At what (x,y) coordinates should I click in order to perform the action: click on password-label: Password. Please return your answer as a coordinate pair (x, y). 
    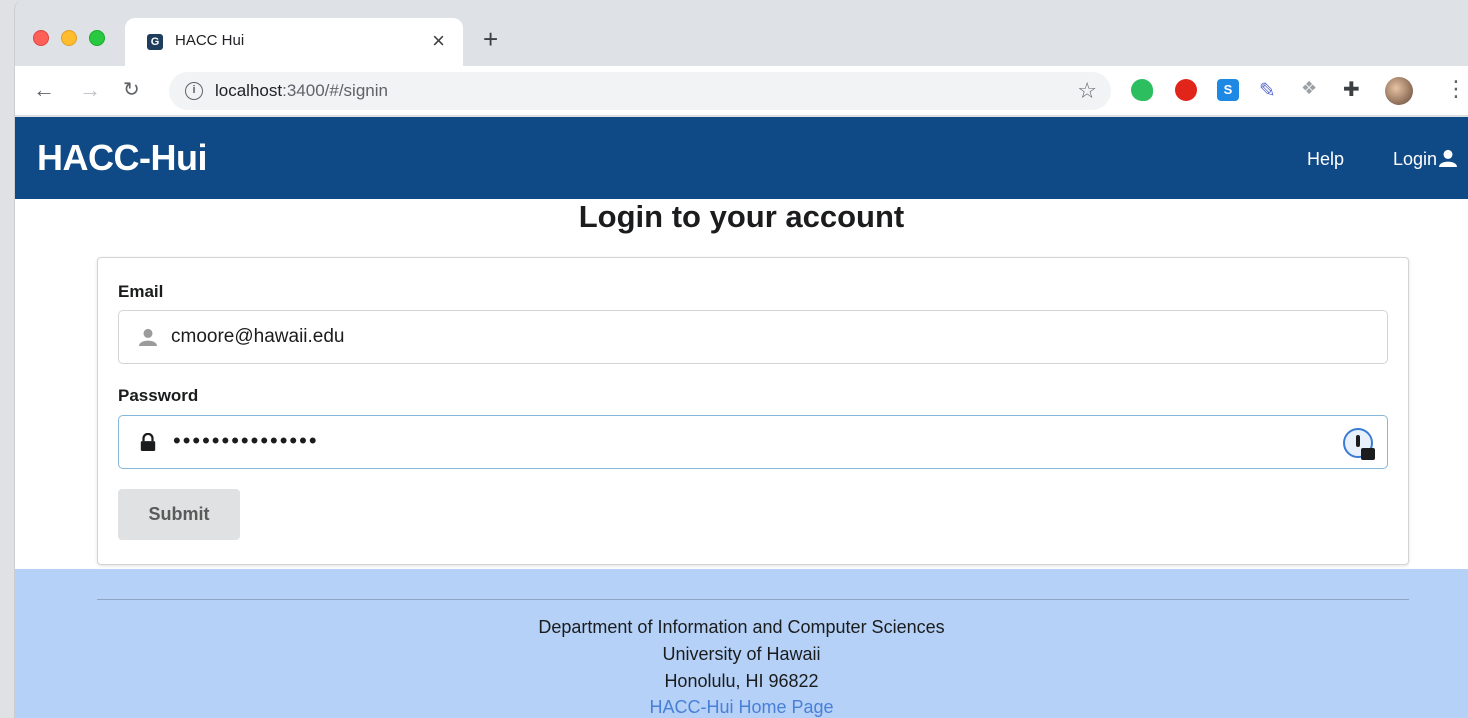
    Looking at the image, I should click on (158, 395).